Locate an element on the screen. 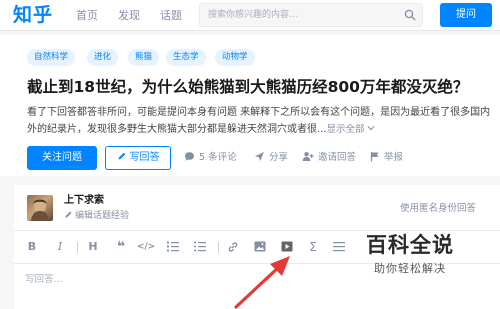  topic-tag: 动物学 is located at coordinates (235, 57).